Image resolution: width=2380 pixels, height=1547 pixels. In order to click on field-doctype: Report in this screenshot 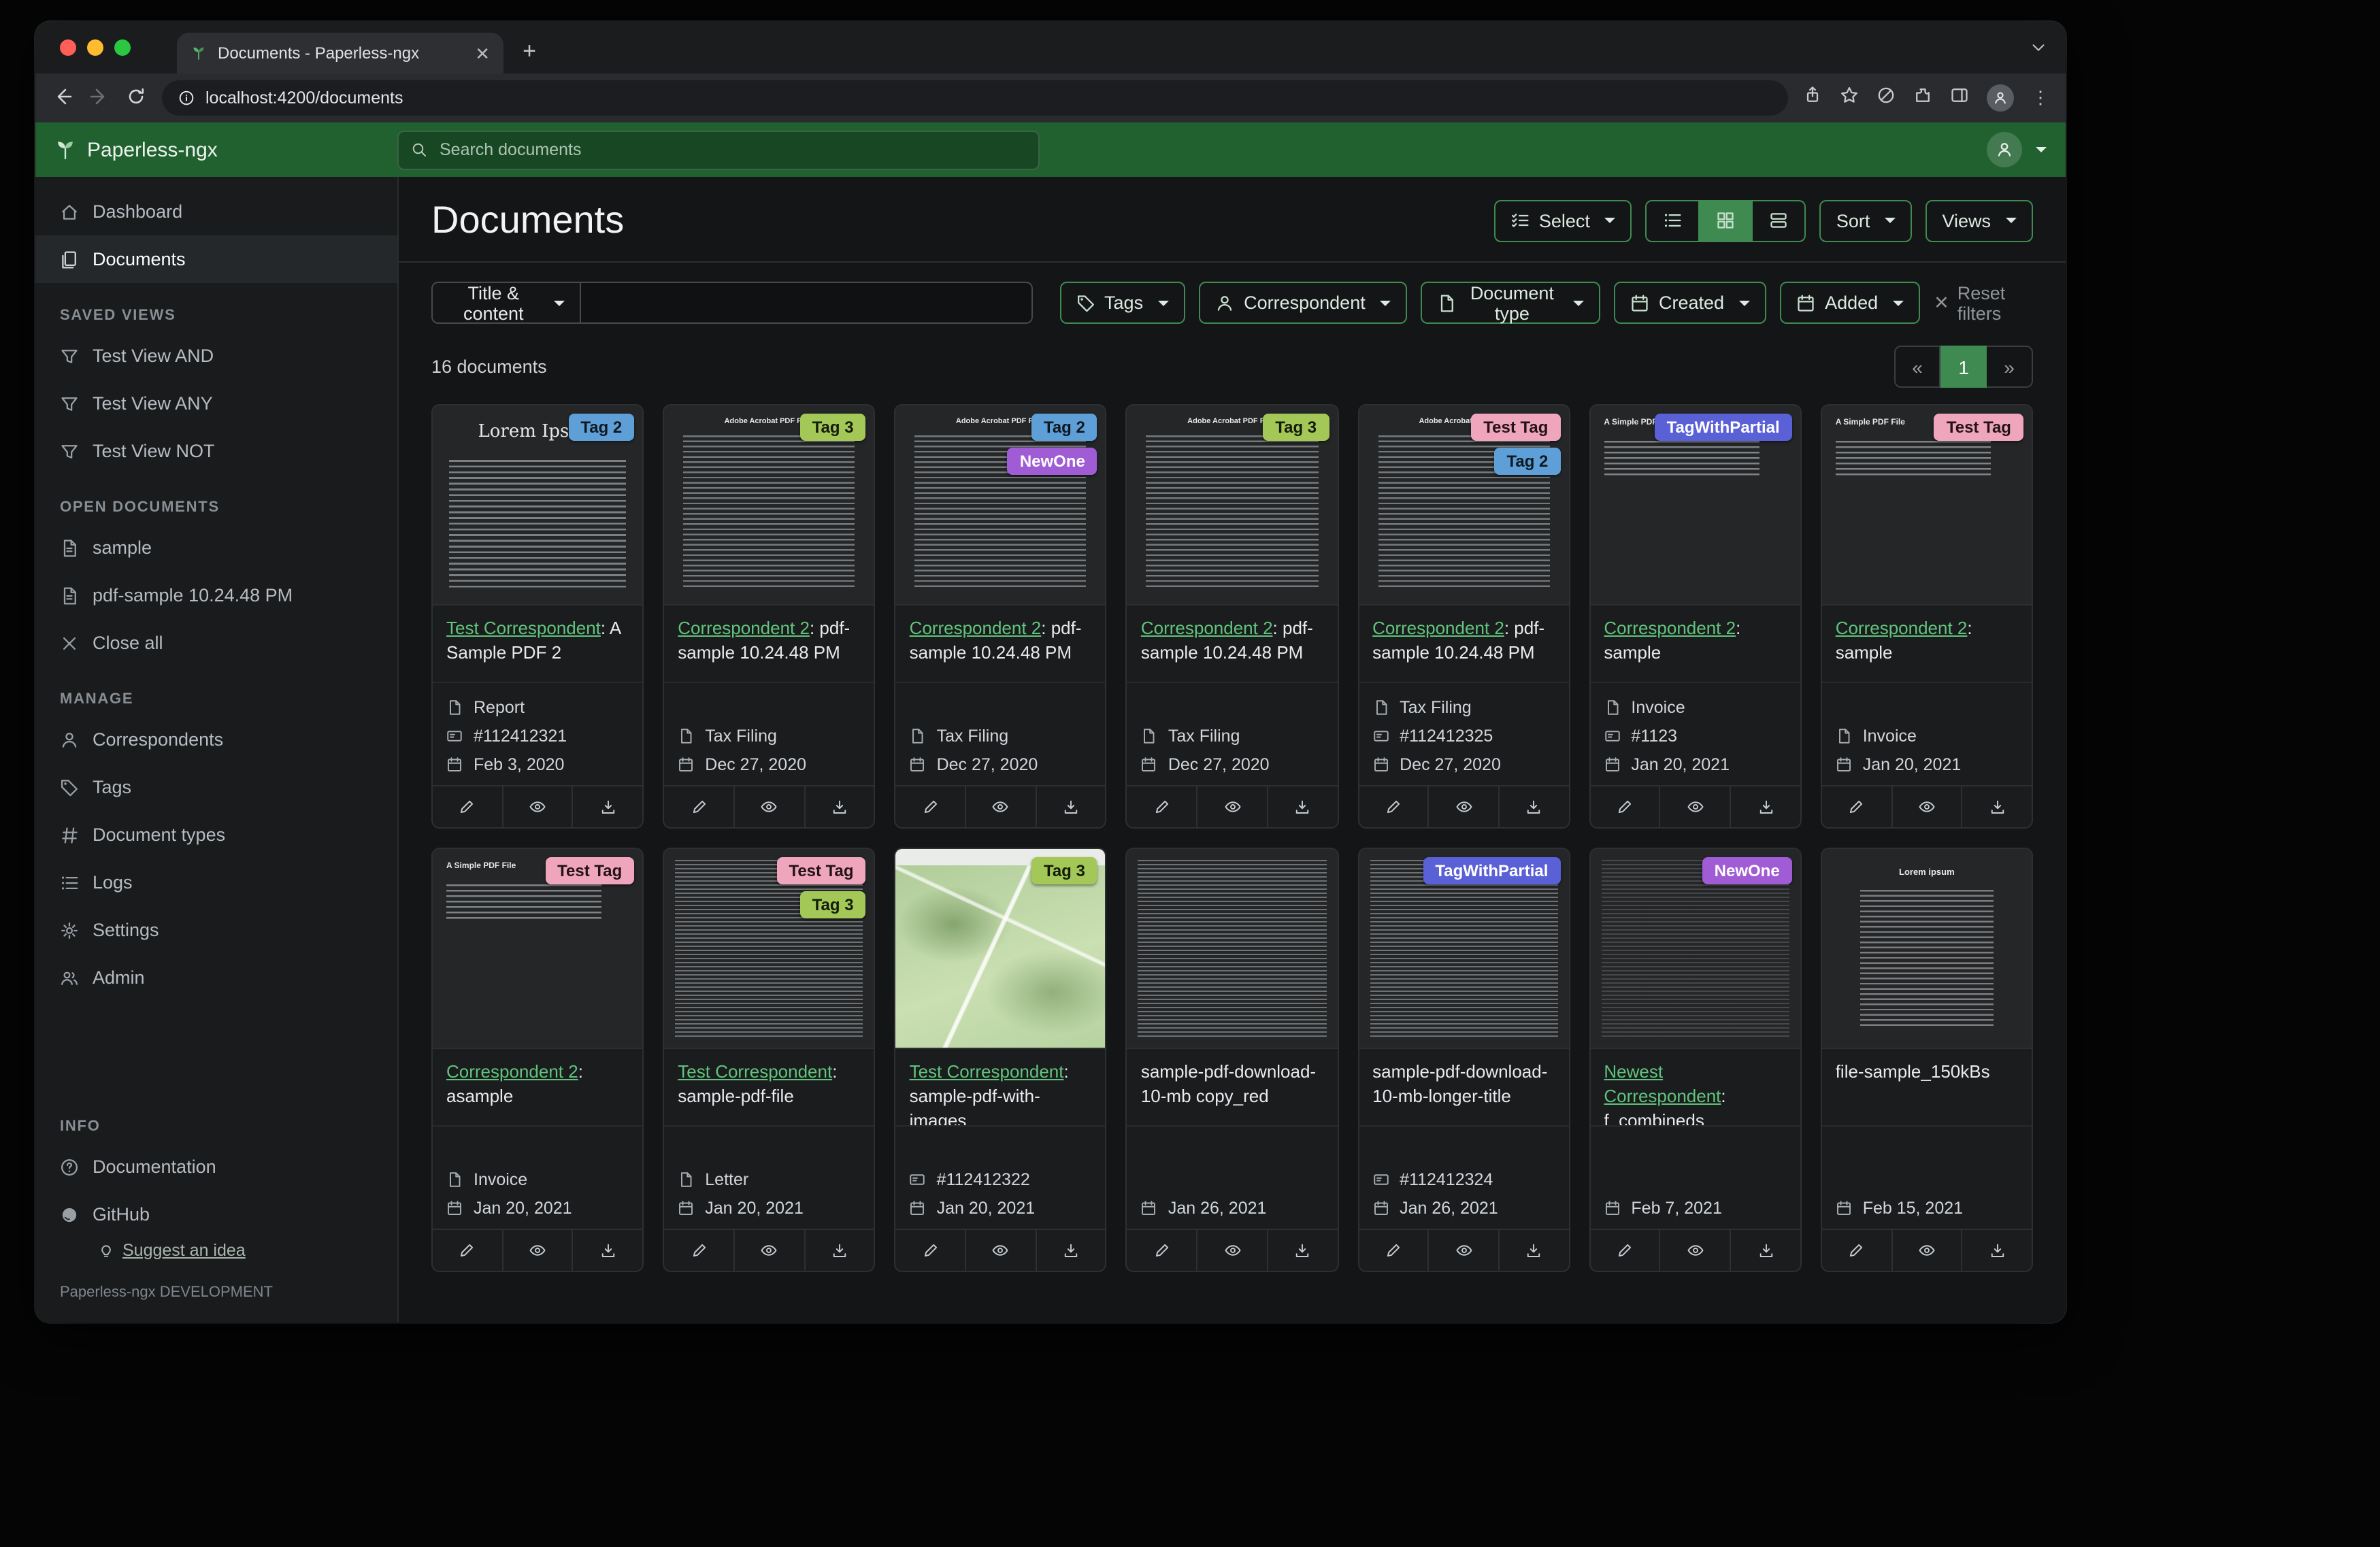, I will do `click(537, 707)`.